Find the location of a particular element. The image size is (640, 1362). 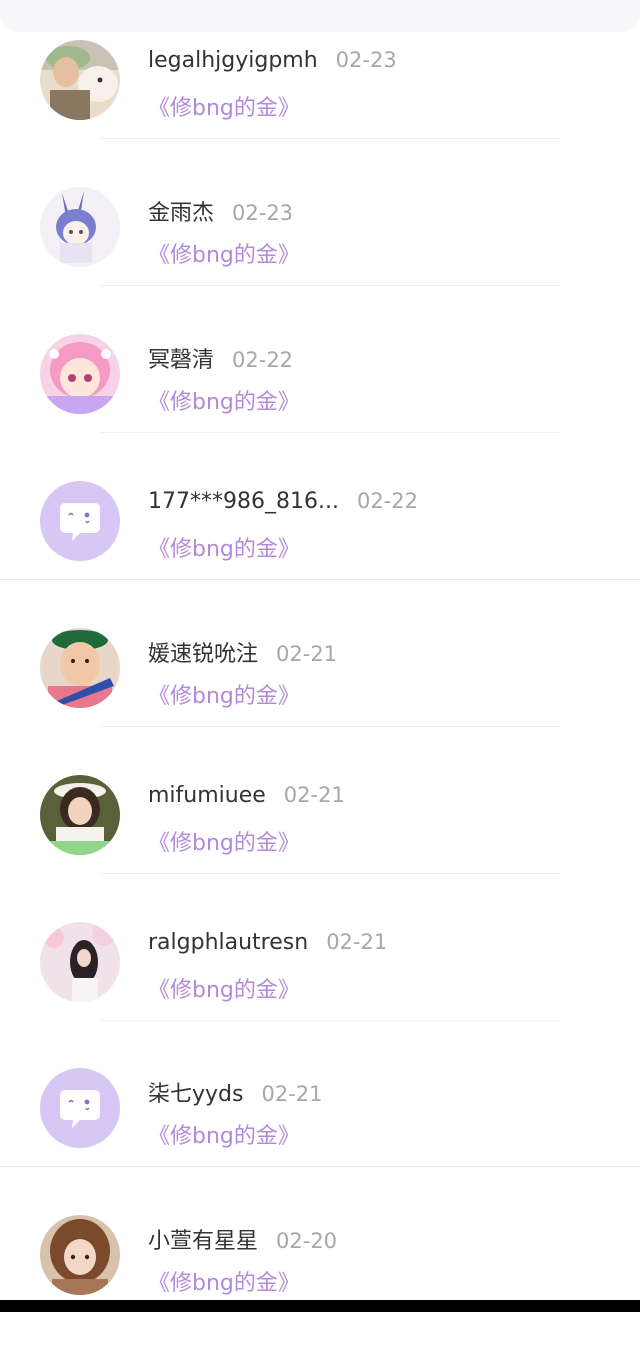

user-name: 媛速锐吮注 02-21 is located at coordinates (243, 654).